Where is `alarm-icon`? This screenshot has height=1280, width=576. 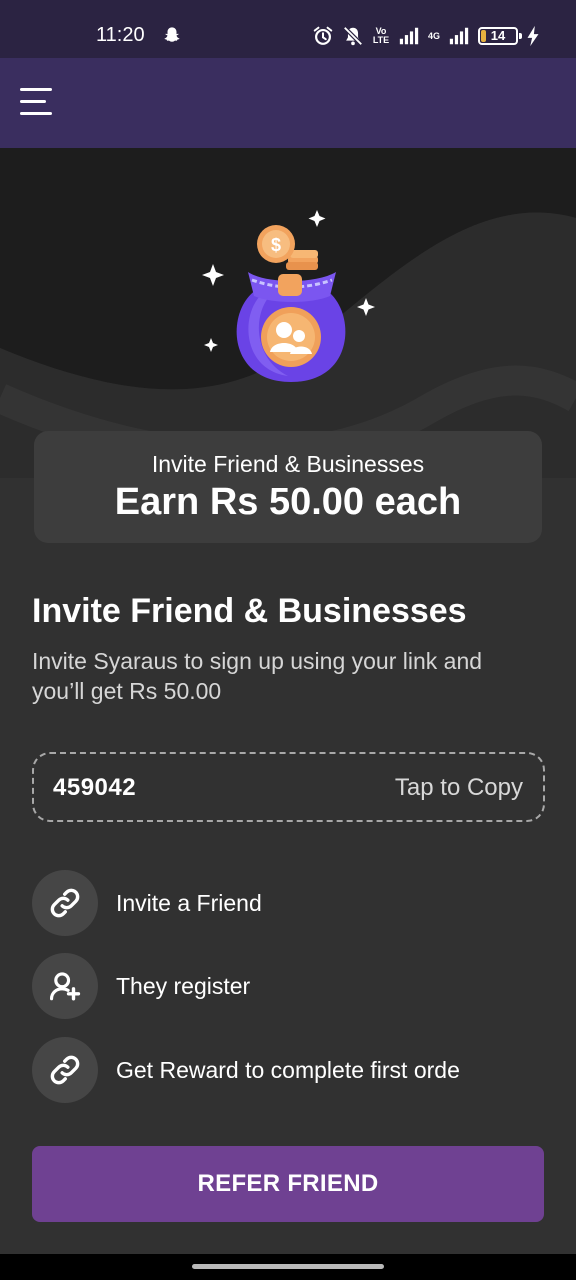 alarm-icon is located at coordinates (323, 35).